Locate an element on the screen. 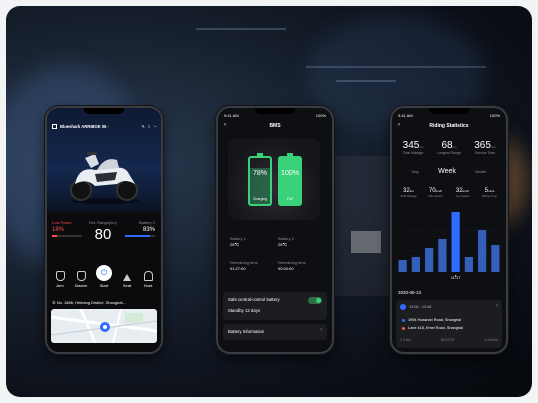 The width and height of the screenshot is (538, 403). remaining2-value: 00:00:00 is located at coordinates (286, 268).